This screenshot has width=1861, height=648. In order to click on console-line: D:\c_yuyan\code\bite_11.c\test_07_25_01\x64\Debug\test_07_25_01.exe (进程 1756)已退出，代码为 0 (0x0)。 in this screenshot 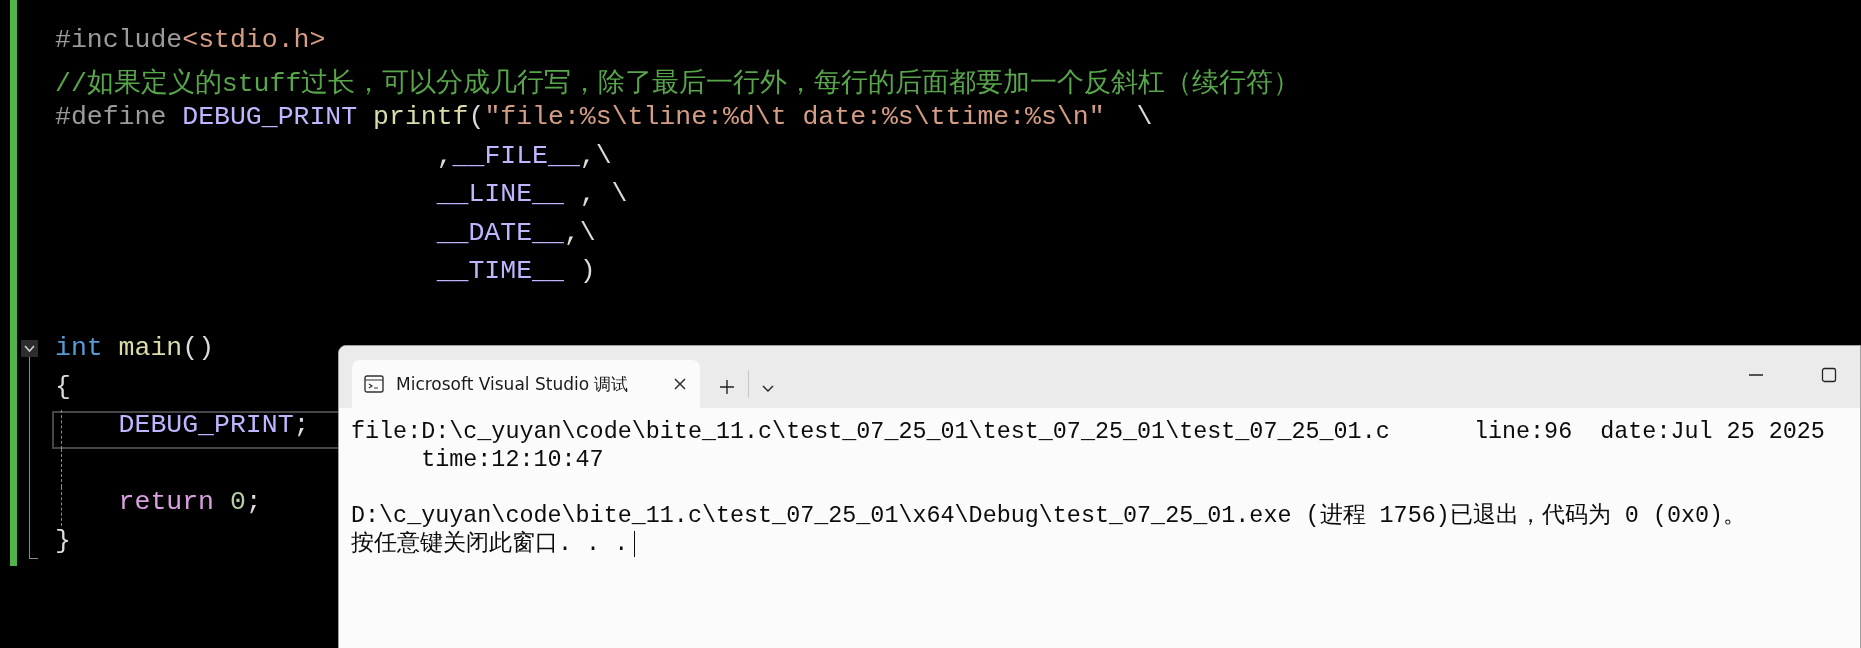, I will do `click(1049, 516)`.